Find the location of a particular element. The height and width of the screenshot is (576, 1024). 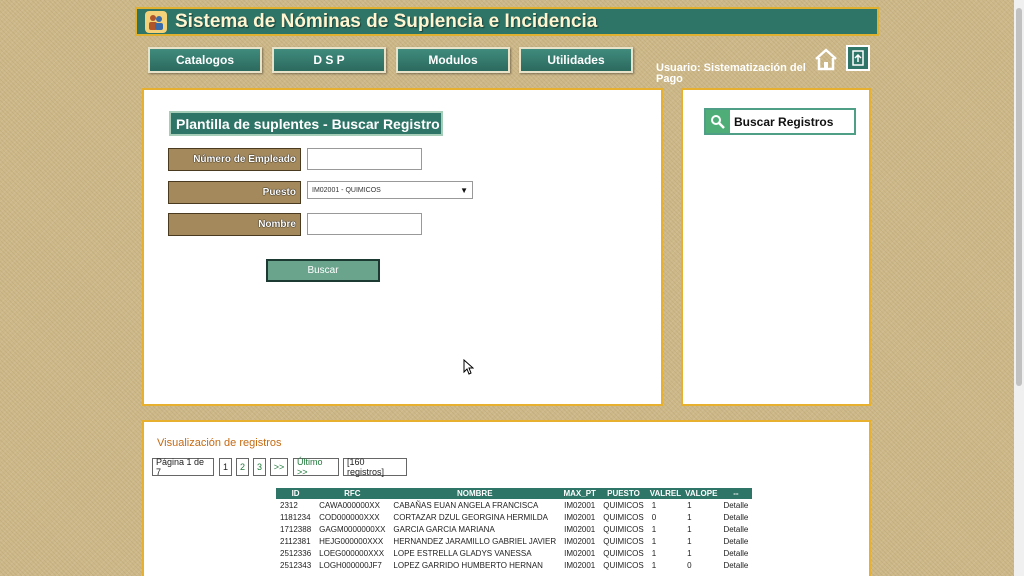

empleado-input is located at coordinates (364, 159).